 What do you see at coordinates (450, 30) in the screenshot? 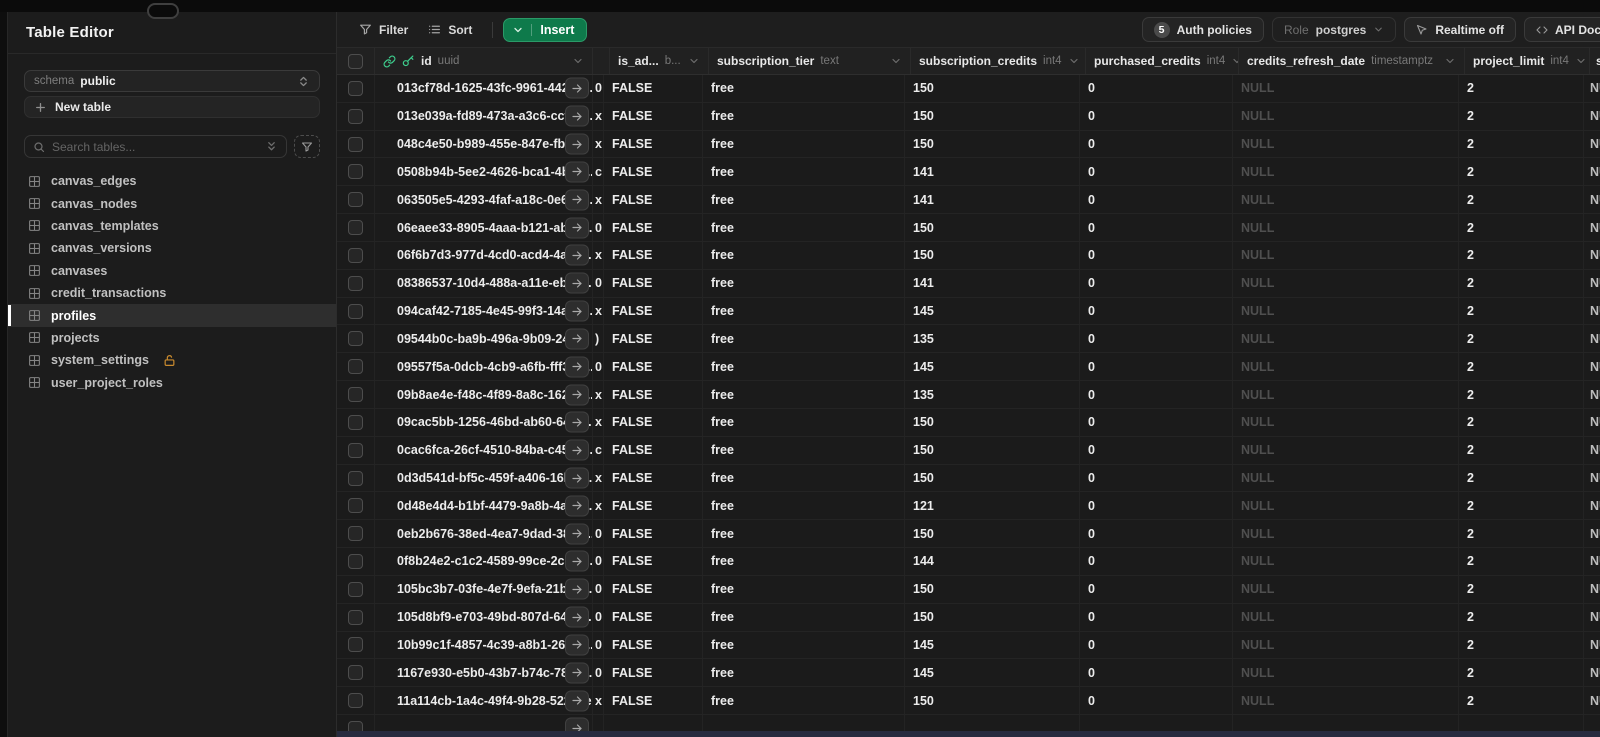
I see `sort-button: Sort` at bounding box center [450, 30].